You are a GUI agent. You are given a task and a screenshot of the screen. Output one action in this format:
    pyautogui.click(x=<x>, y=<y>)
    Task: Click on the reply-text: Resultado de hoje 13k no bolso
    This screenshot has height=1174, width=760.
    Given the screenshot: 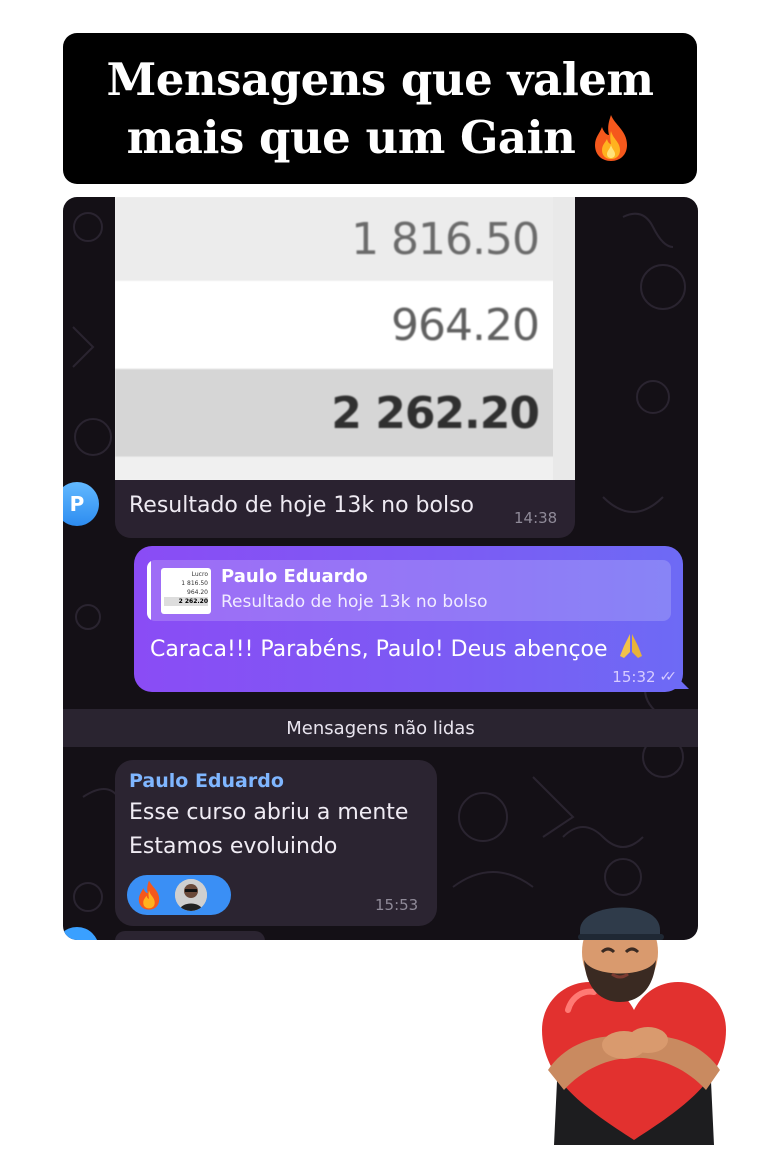 What is the action you would take?
    pyautogui.click(x=354, y=602)
    